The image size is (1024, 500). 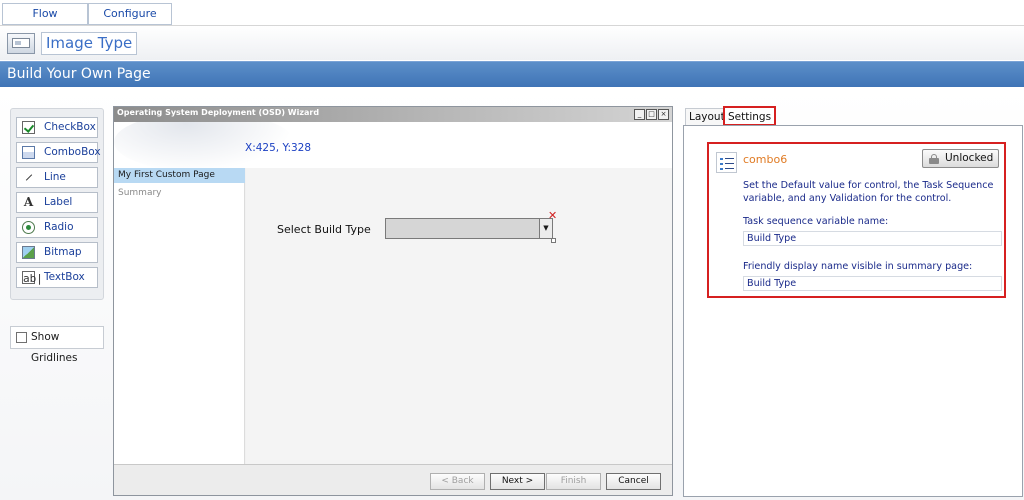 What do you see at coordinates (79, 74) in the screenshot?
I see `page-title: Build Your Own Page` at bounding box center [79, 74].